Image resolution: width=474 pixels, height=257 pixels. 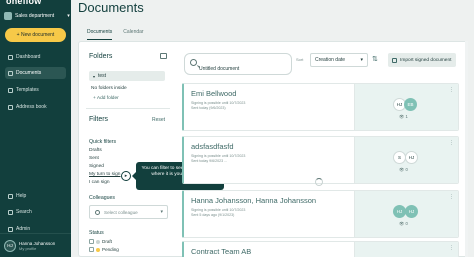 I want to click on avatar: HJ, so click(x=10, y=245).